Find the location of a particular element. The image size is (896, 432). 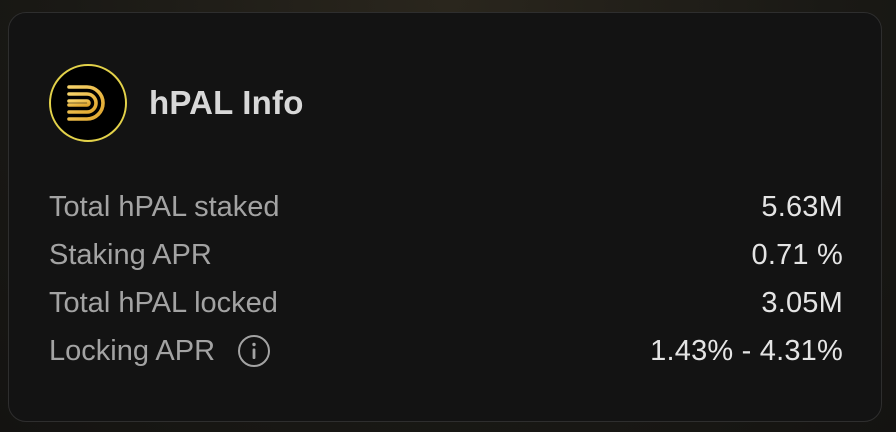

stat-label: Total hPAL staked is located at coordinates (164, 206).